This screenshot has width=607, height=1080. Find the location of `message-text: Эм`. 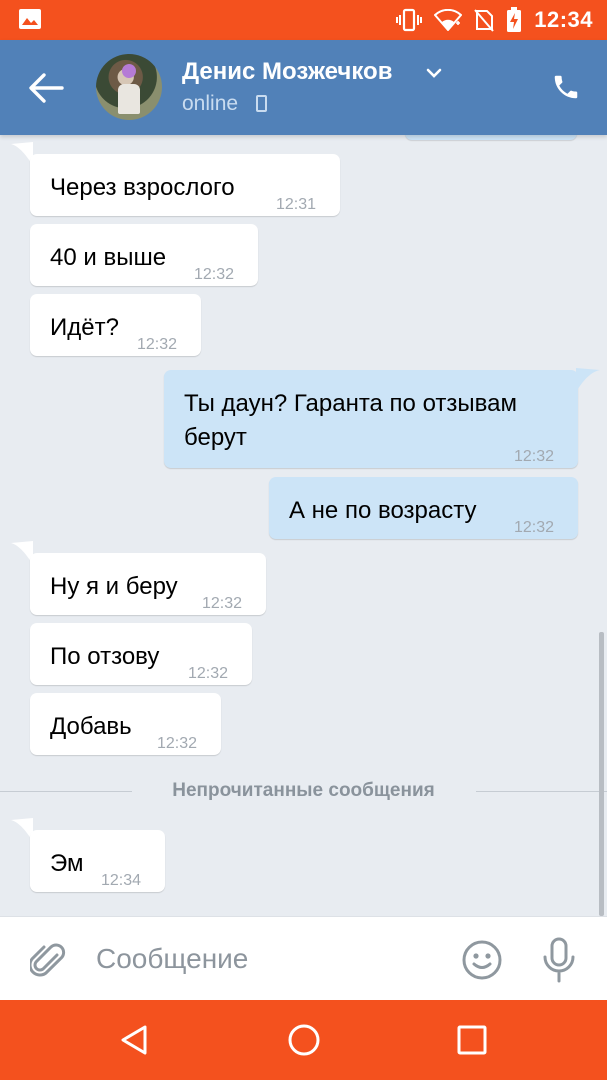

message-text: Эм is located at coordinates (67, 863).